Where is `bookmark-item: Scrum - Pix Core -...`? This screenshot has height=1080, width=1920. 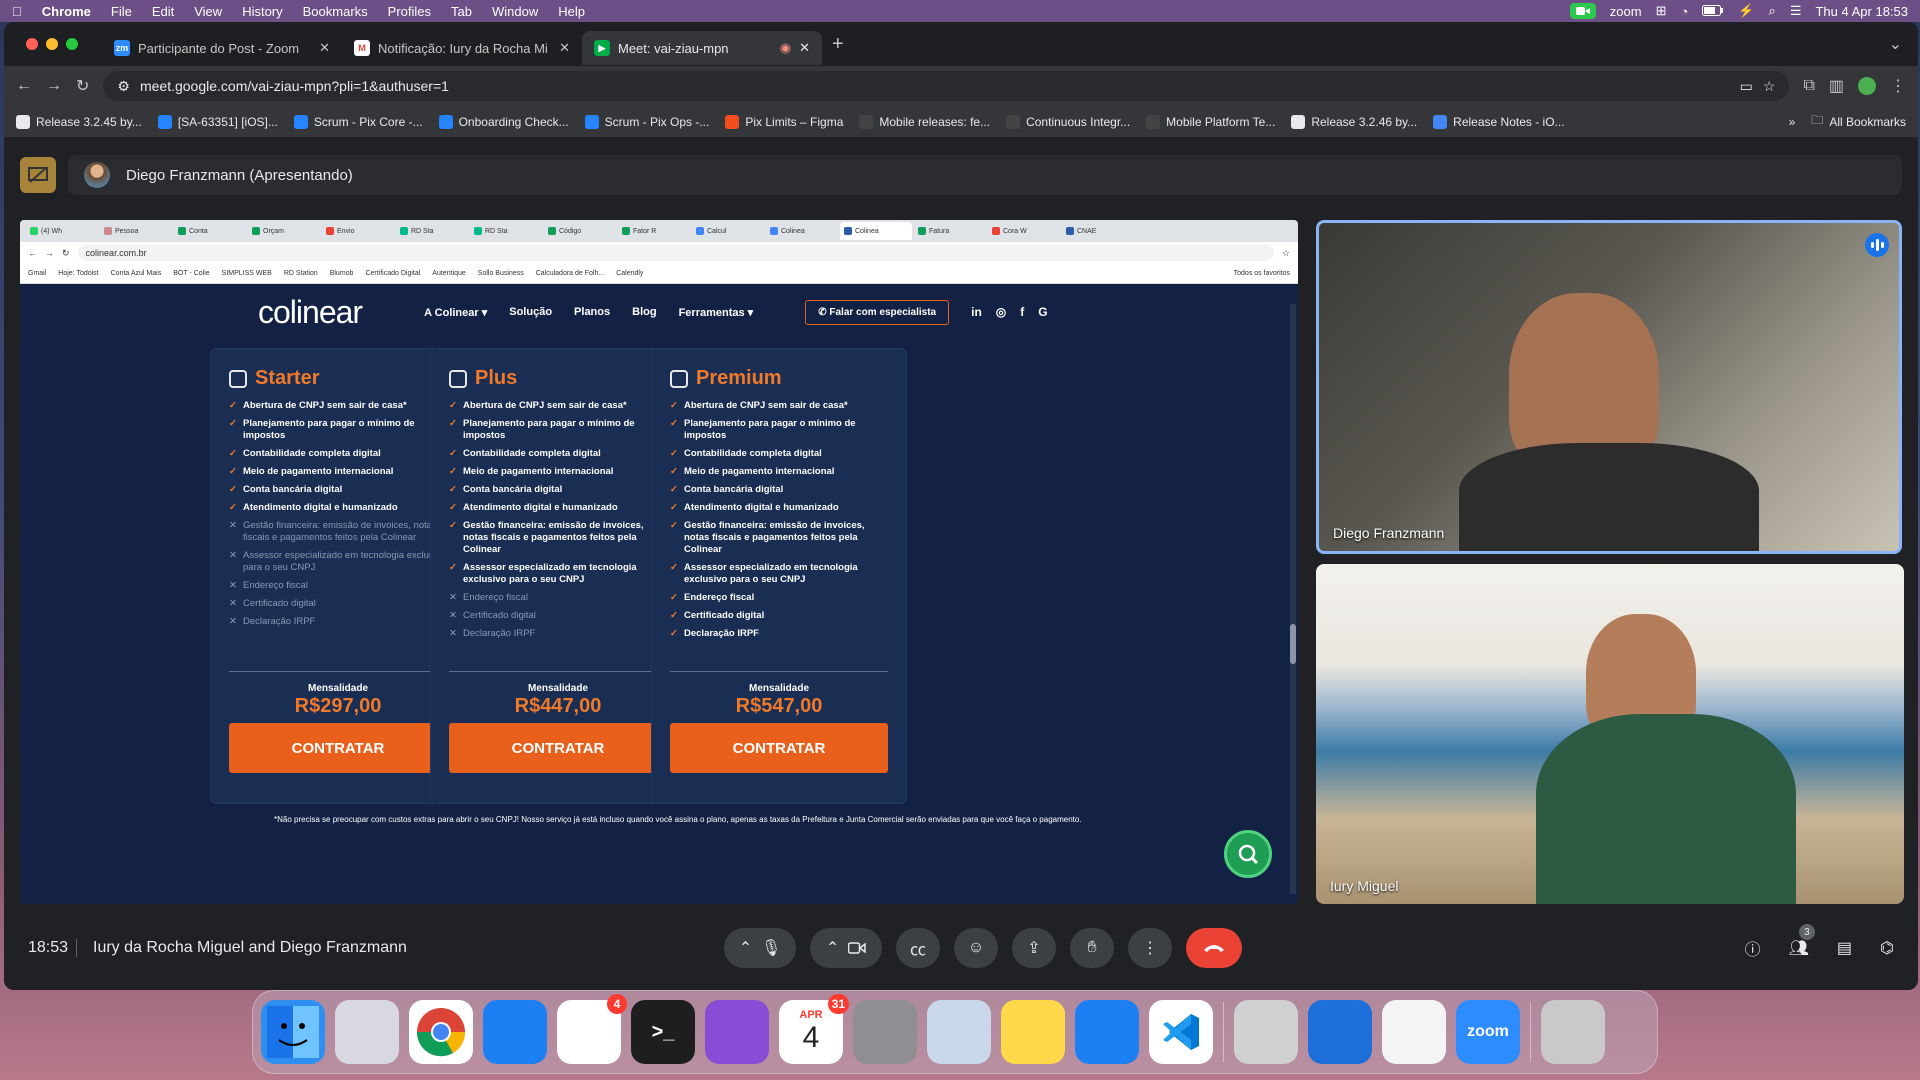
bookmark-item: Scrum - Pix Core -... is located at coordinates (358, 121).